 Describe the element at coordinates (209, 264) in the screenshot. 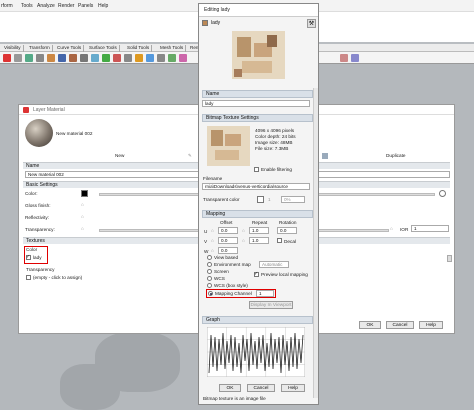

I see `environment-map-radio` at that location.